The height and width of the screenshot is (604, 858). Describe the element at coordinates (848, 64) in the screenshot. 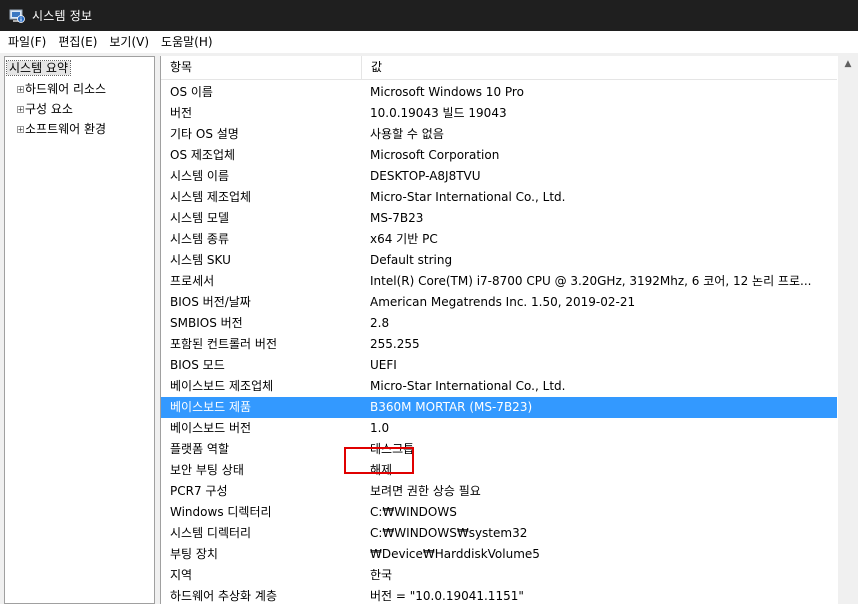

I see `scroll-up-arrow-icon: ▲` at that location.